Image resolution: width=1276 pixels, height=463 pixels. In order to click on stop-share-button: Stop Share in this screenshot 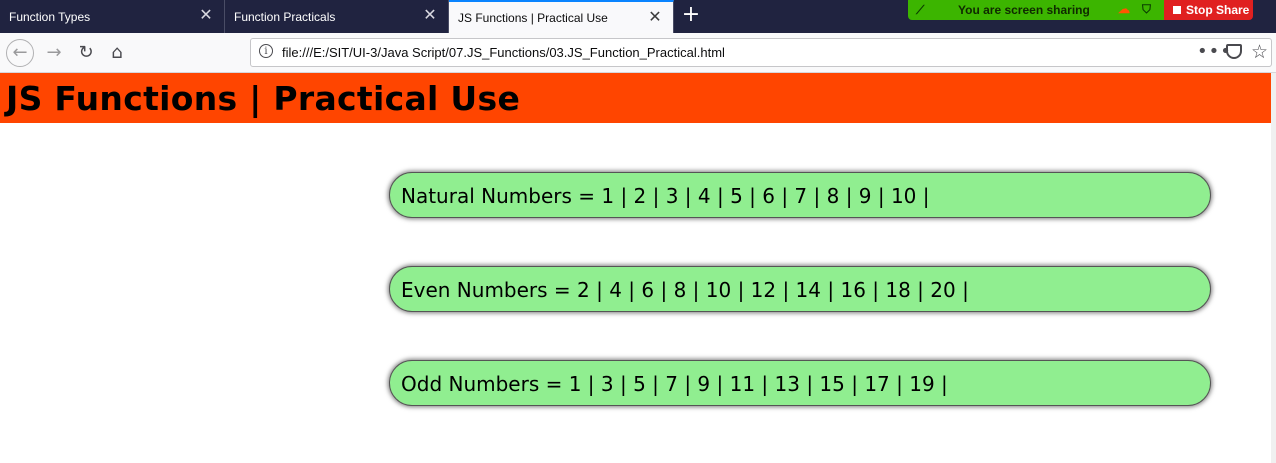, I will do `click(1208, 10)`.